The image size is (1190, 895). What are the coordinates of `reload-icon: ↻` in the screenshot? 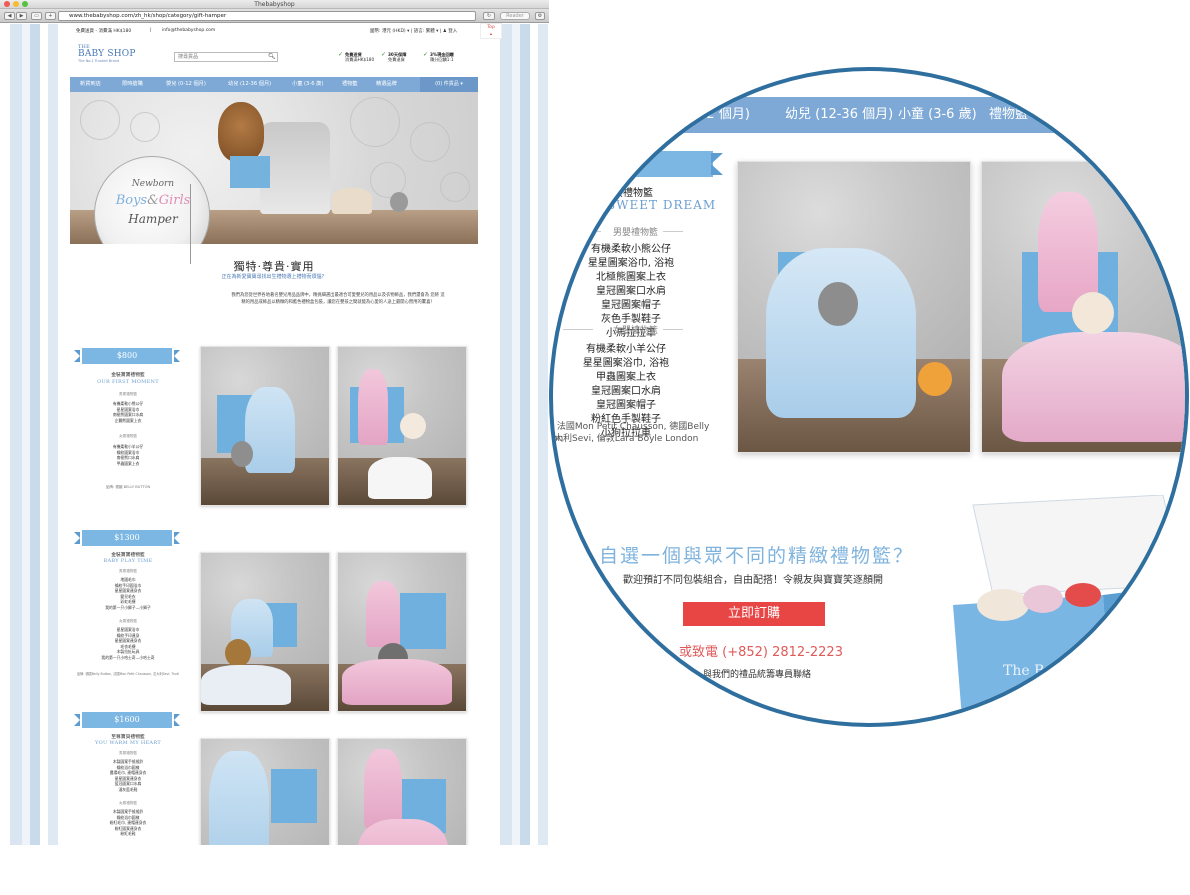 It's located at (489, 16).